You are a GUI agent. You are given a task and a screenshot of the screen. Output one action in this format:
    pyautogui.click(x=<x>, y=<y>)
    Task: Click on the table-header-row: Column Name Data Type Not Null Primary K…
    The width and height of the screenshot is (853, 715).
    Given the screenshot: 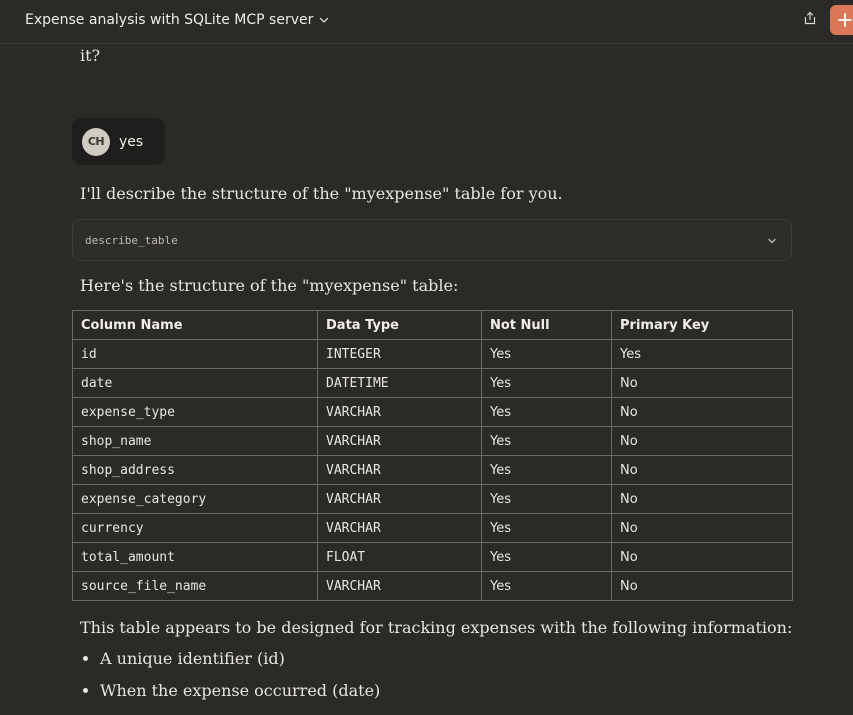 What is the action you would take?
    pyautogui.click(x=432, y=325)
    